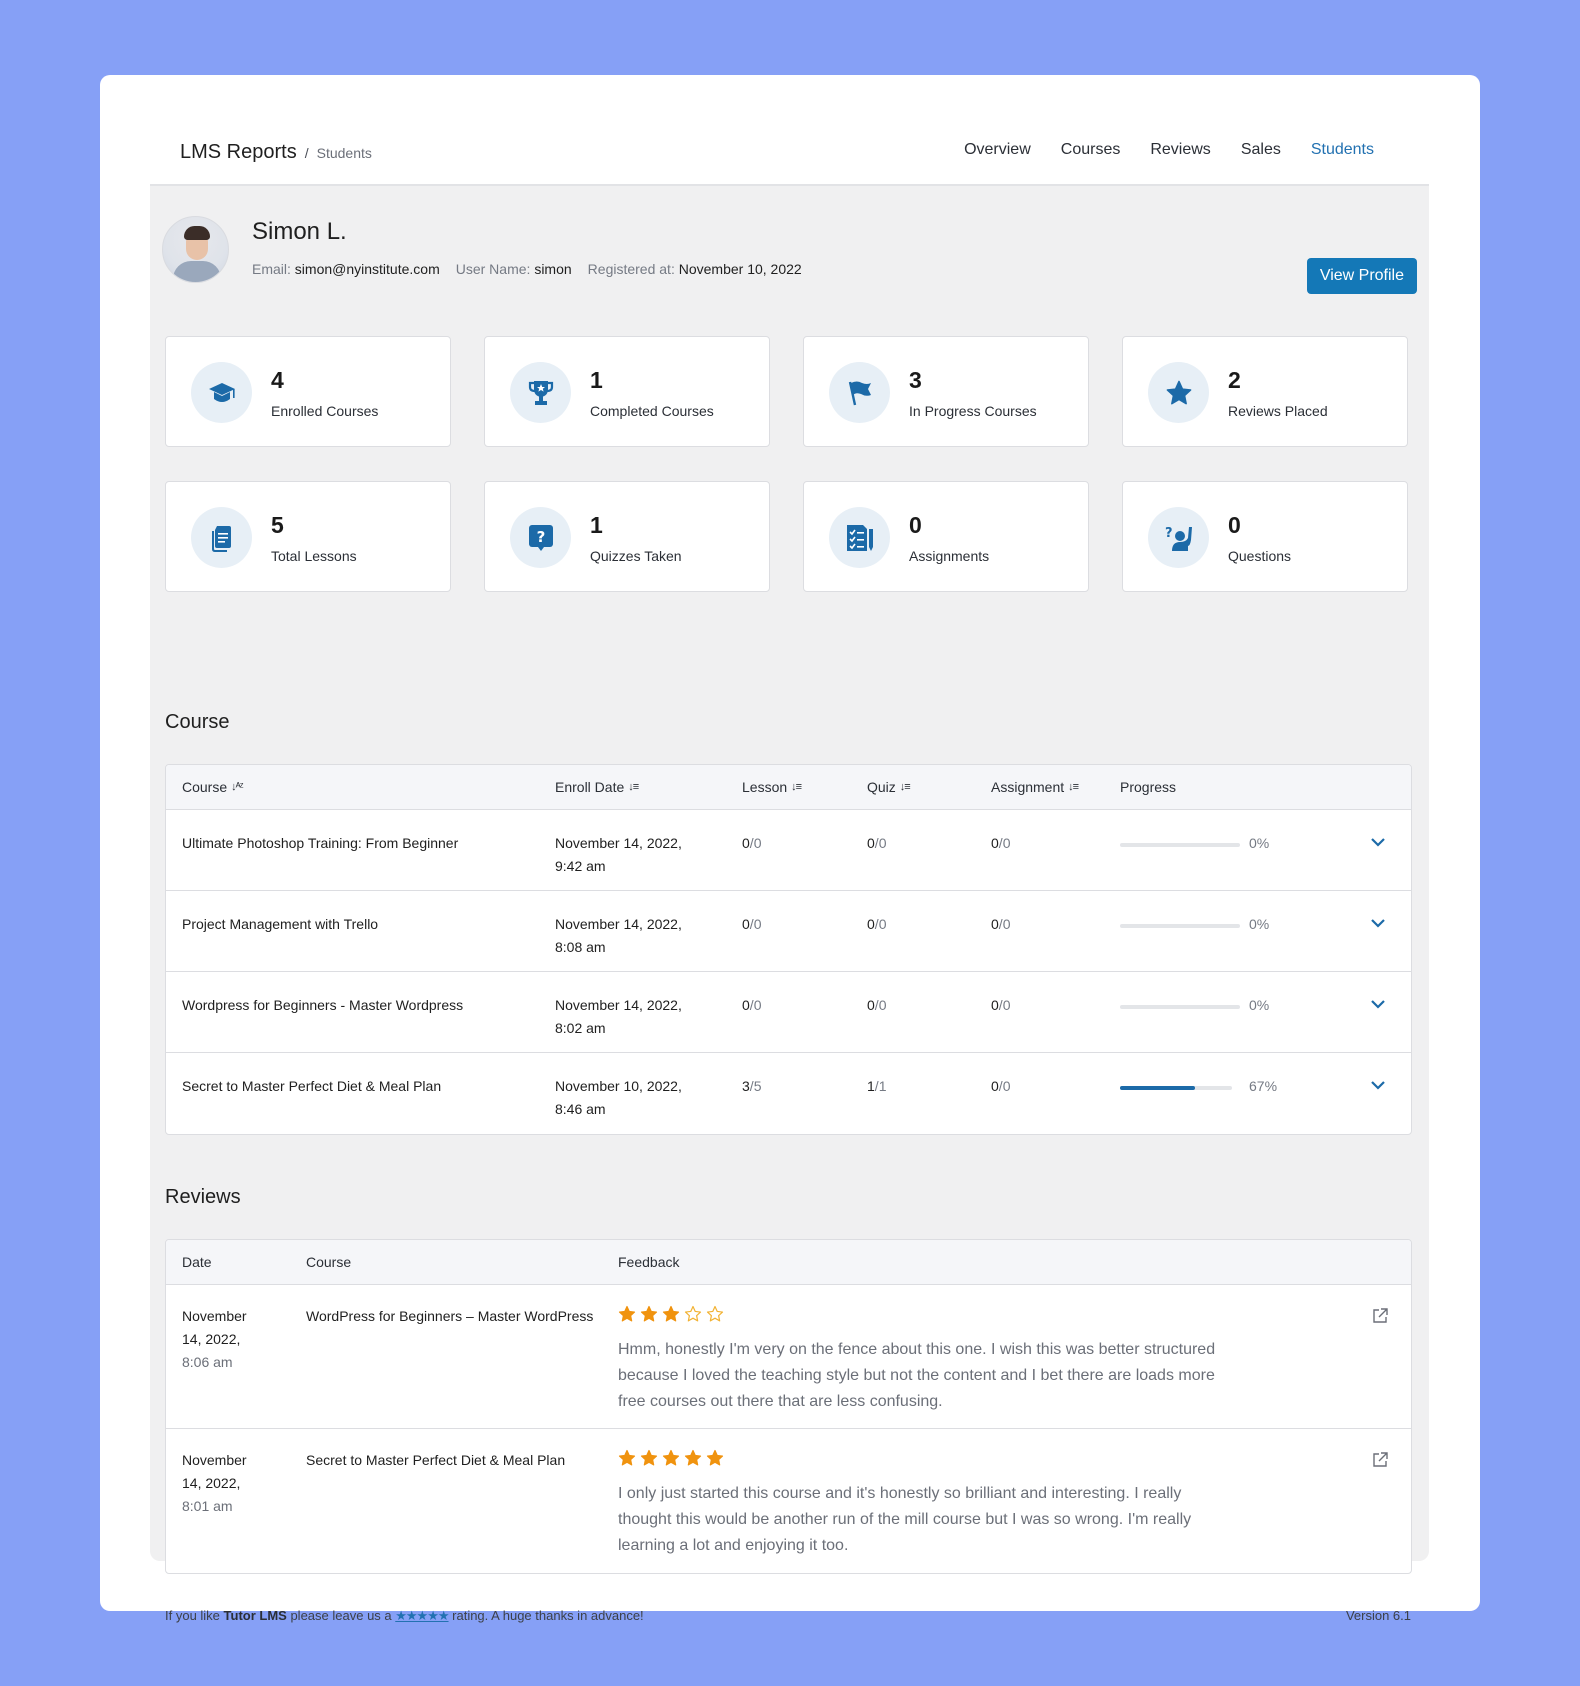  What do you see at coordinates (946, 391) in the screenshot?
I see `stat-card-in-progress: 3 In Progress Courses` at bounding box center [946, 391].